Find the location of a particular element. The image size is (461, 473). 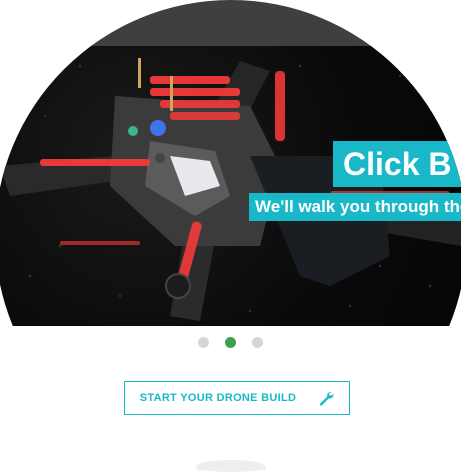

bottom-edge-shape is located at coordinates (231, 466).